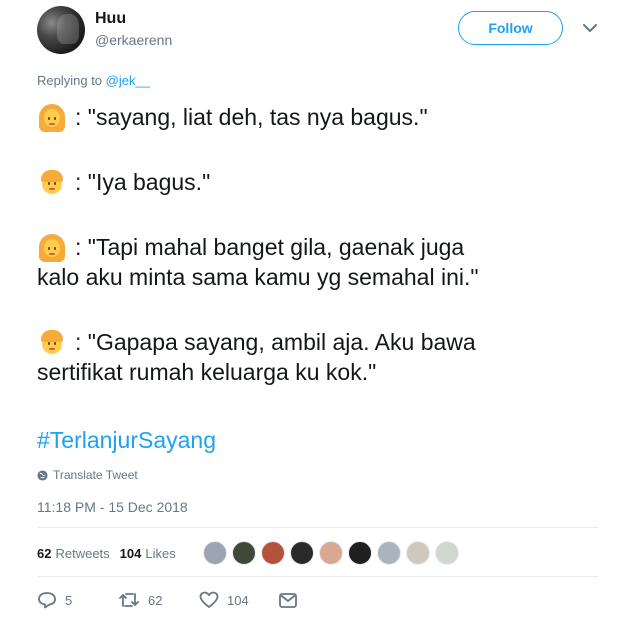 The image size is (637, 627). Describe the element at coordinates (82, 553) in the screenshot. I see `retweets-label: Retweets` at that location.